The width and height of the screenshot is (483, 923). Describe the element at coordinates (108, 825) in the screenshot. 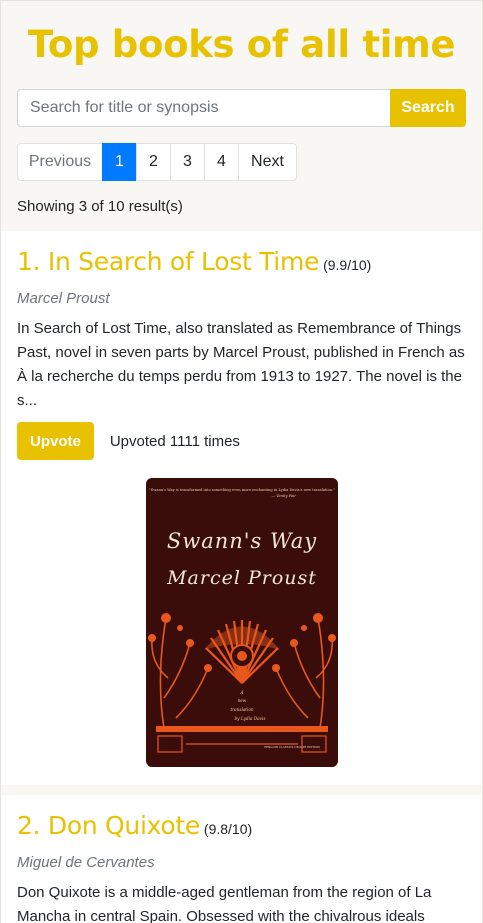

I see `book-title: 2. Don Quixote` at that location.